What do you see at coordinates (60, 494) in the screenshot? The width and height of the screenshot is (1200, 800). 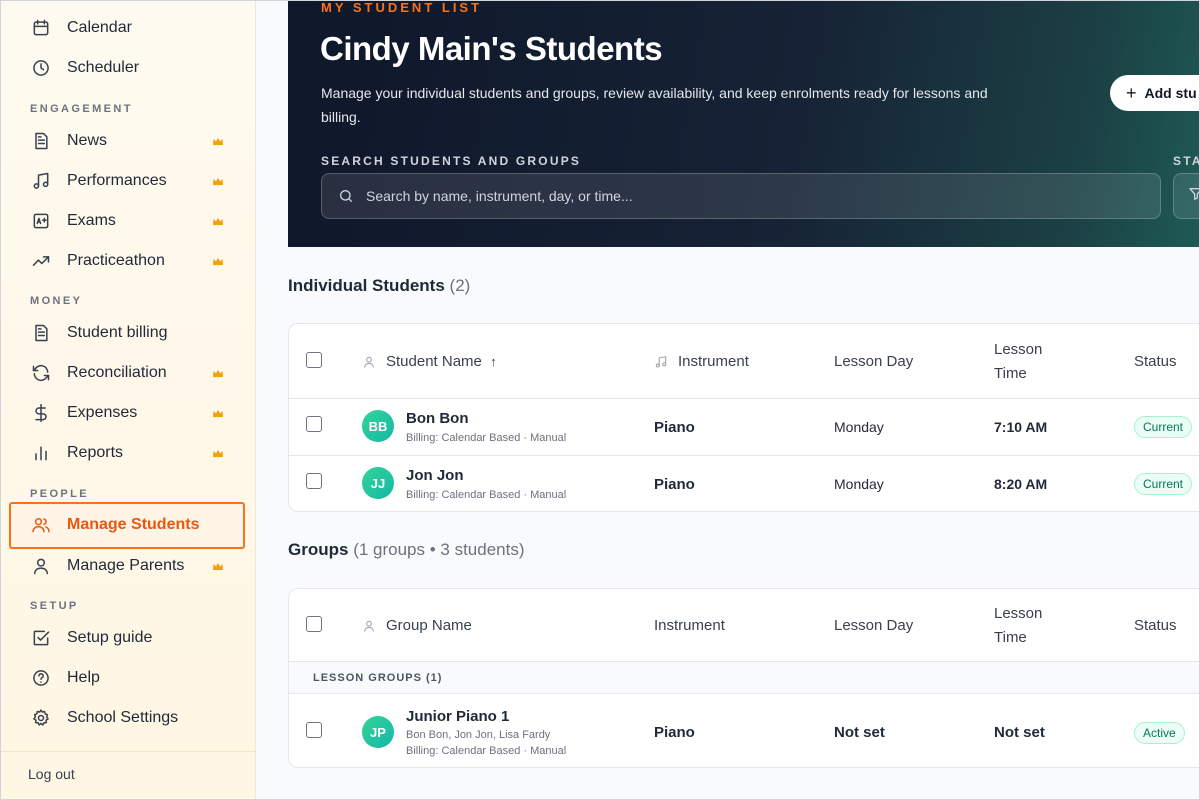 I see `section-heading-people: PEOPLE` at bounding box center [60, 494].